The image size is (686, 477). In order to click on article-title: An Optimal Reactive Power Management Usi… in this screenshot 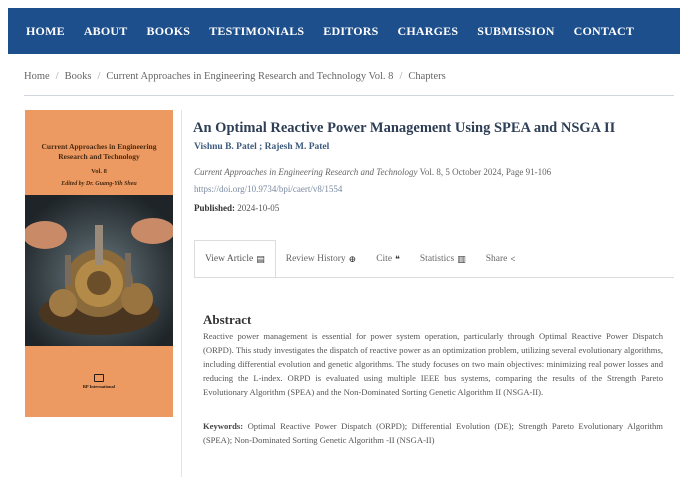, I will do `click(404, 128)`.